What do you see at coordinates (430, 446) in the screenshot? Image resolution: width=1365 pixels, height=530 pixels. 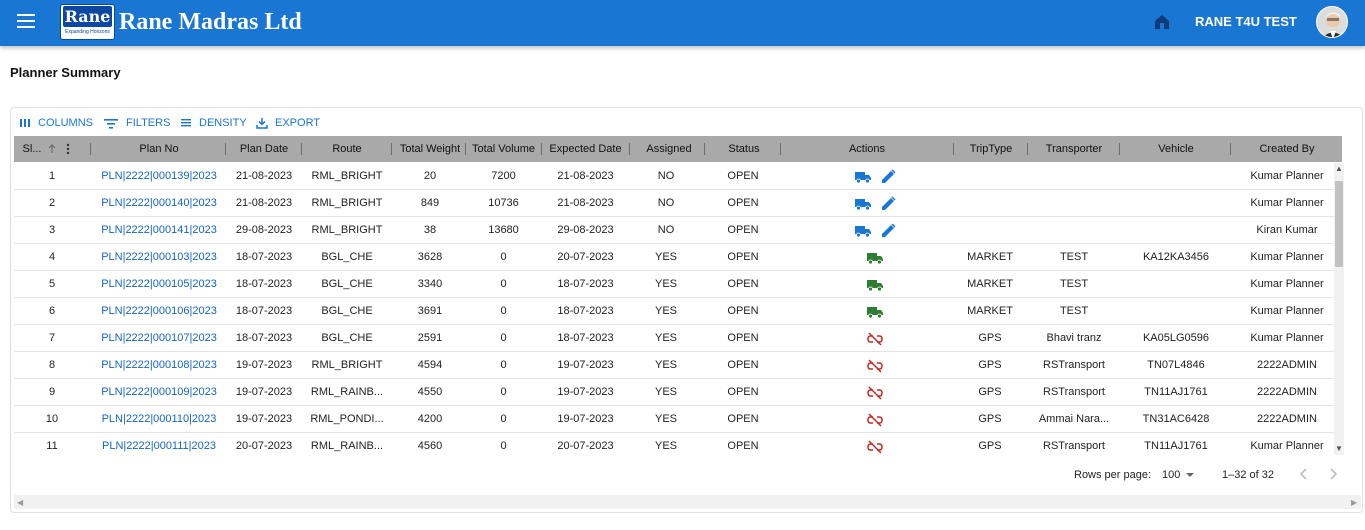 I see `cell-total-weight: 4560` at bounding box center [430, 446].